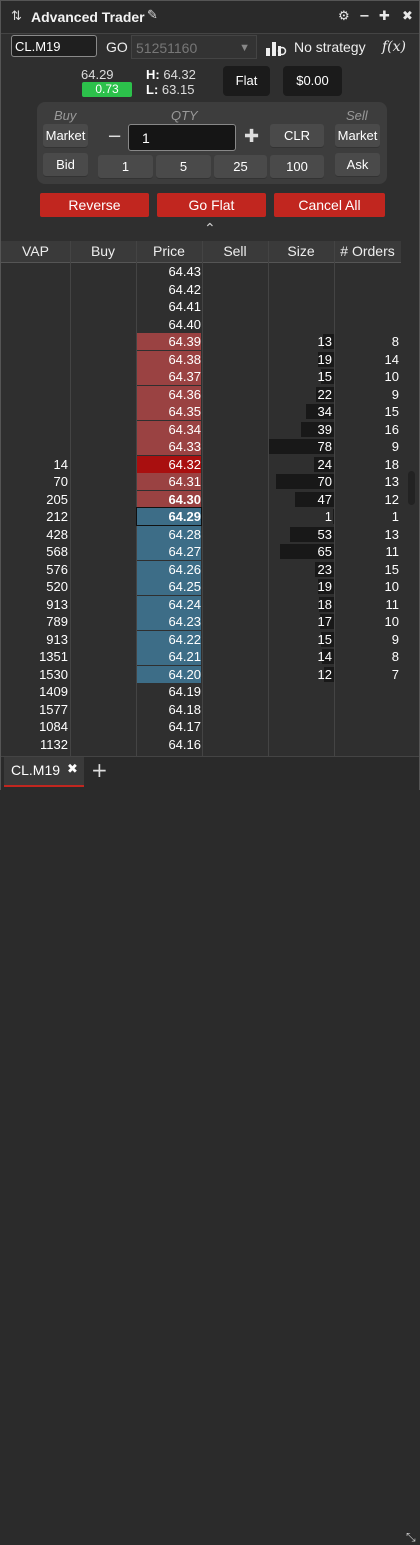 The image size is (420, 1545). I want to click on maximize-icon: ✚, so click(384, 16).